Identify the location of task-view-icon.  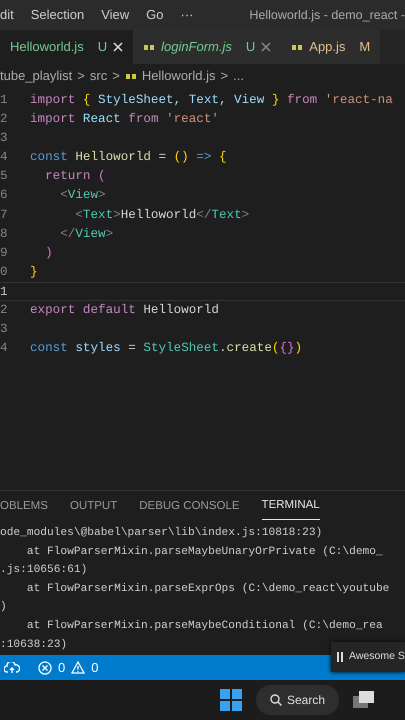
(364, 700).